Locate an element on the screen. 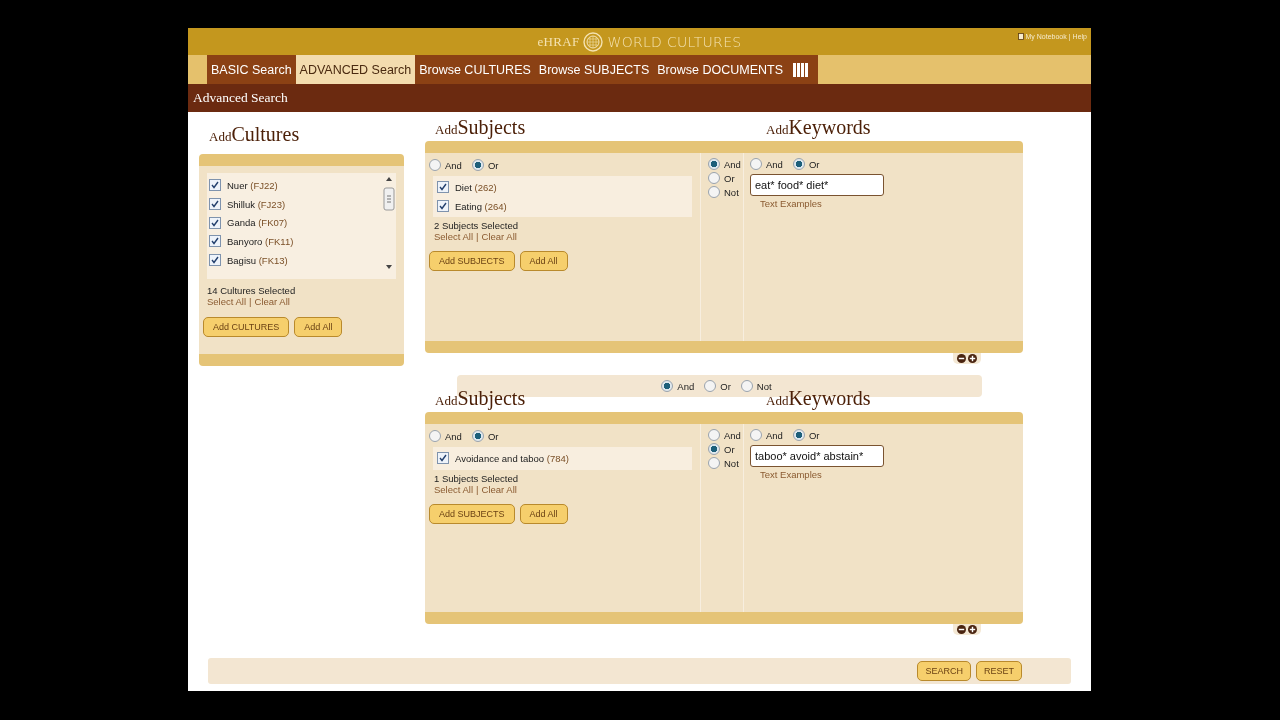  section-title: AddCultures is located at coordinates (254, 134).